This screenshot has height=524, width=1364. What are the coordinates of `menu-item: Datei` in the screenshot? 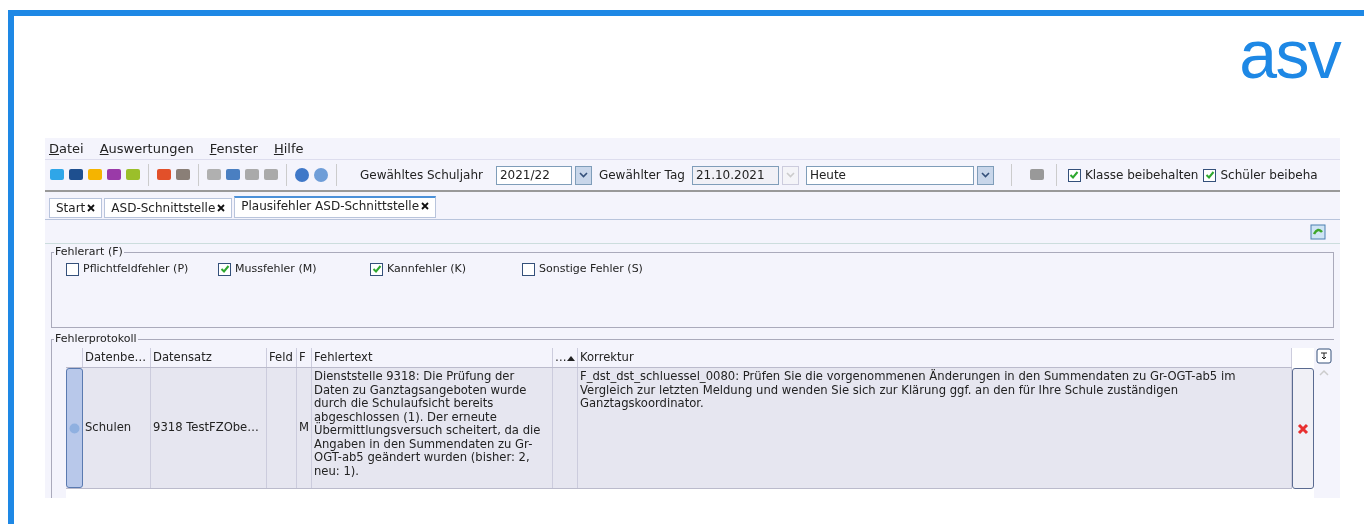 It's located at (66, 148).